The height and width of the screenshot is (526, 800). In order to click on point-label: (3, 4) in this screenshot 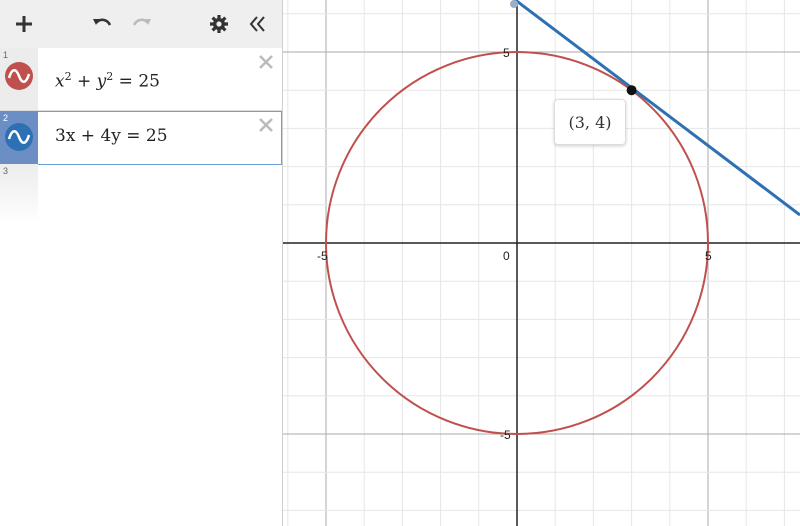, I will do `click(590, 122)`.